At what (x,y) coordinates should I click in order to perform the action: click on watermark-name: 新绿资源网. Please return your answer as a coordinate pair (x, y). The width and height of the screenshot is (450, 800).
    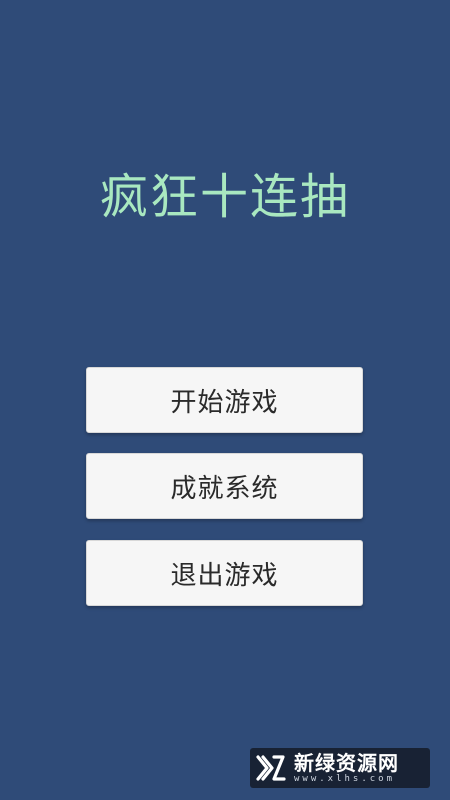
    Looking at the image, I should click on (346, 762).